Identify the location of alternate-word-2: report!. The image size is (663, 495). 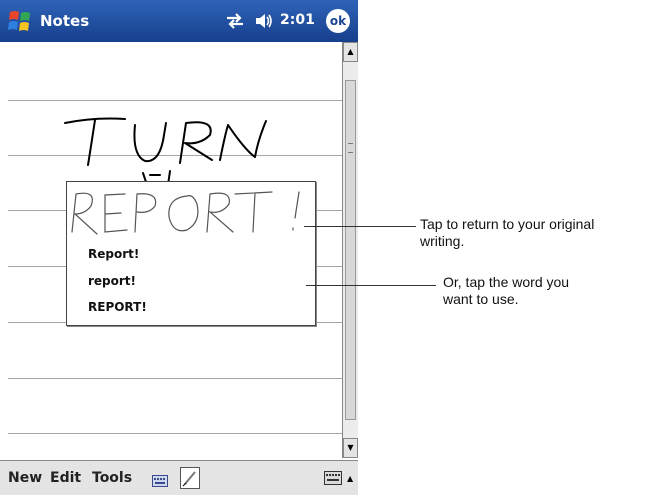
(112, 281).